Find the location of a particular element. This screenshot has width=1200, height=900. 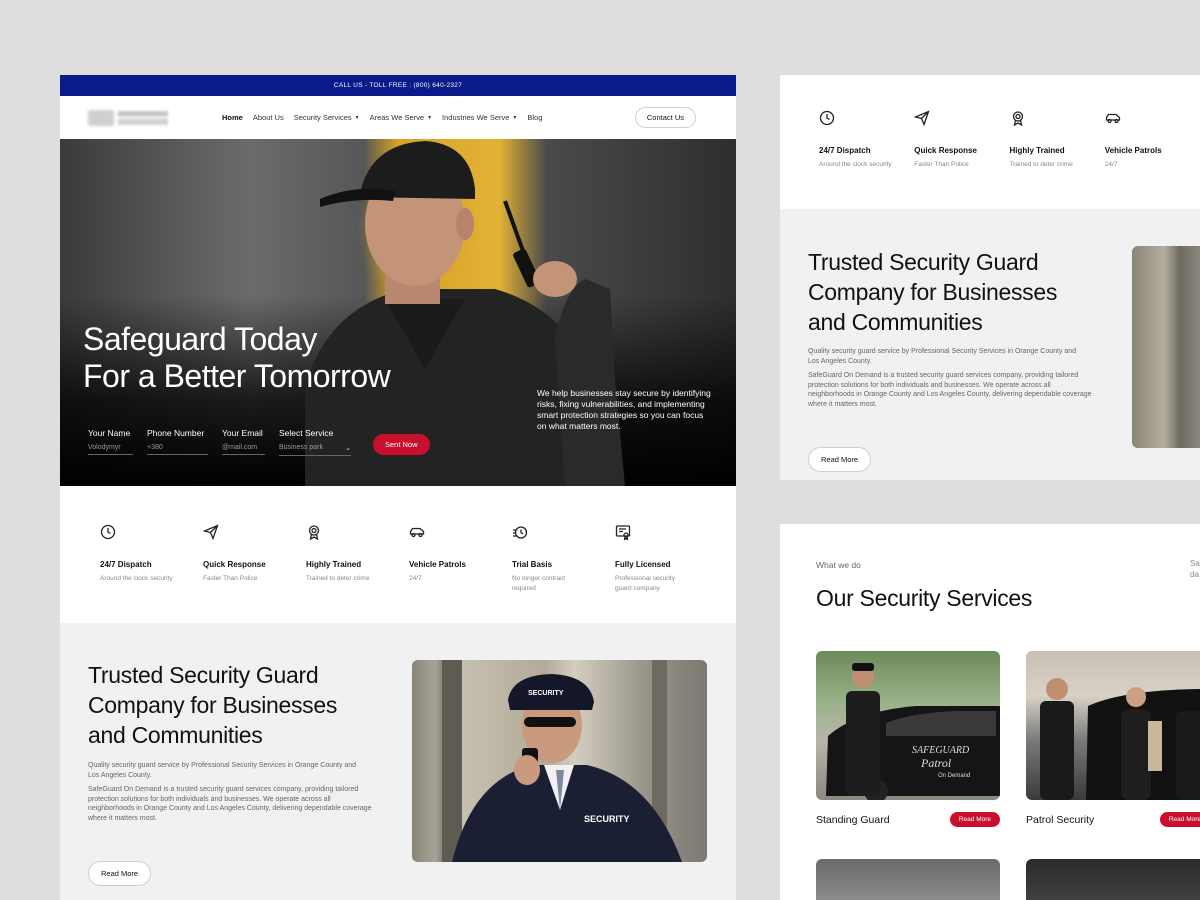

nav-label: Security Services is located at coordinates (322, 117).